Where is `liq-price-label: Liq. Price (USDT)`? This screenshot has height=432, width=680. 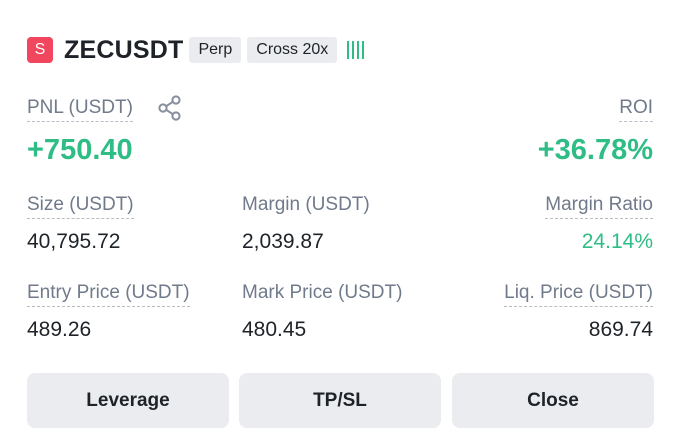
liq-price-label: Liq. Price (USDT) is located at coordinates (578, 294).